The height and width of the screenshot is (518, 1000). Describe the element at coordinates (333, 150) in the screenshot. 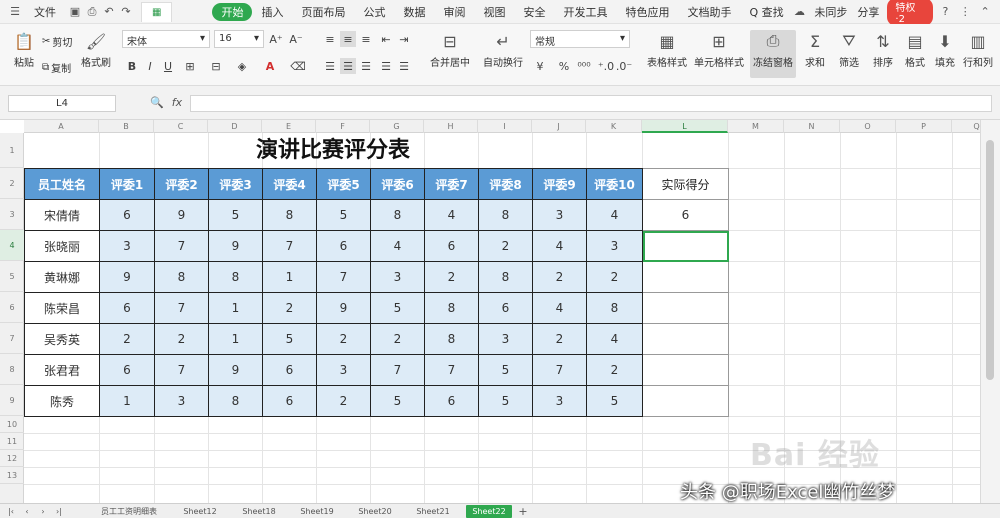

I see `table-title: 演讲比赛评分表` at that location.